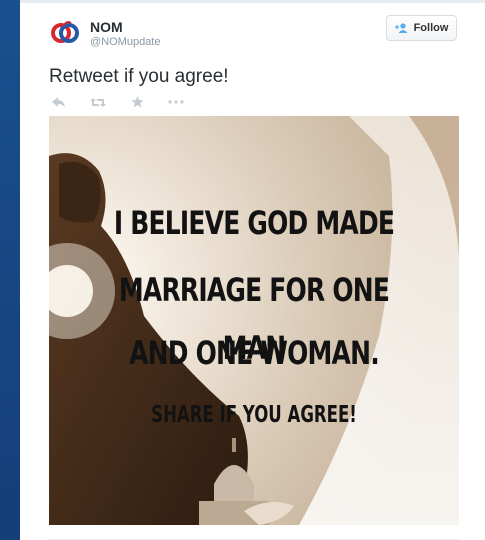 The height and width of the screenshot is (540, 485). What do you see at coordinates (106, 27) in the screenshot?
I see `author-name: NOM` at bounding box center [106, 27].